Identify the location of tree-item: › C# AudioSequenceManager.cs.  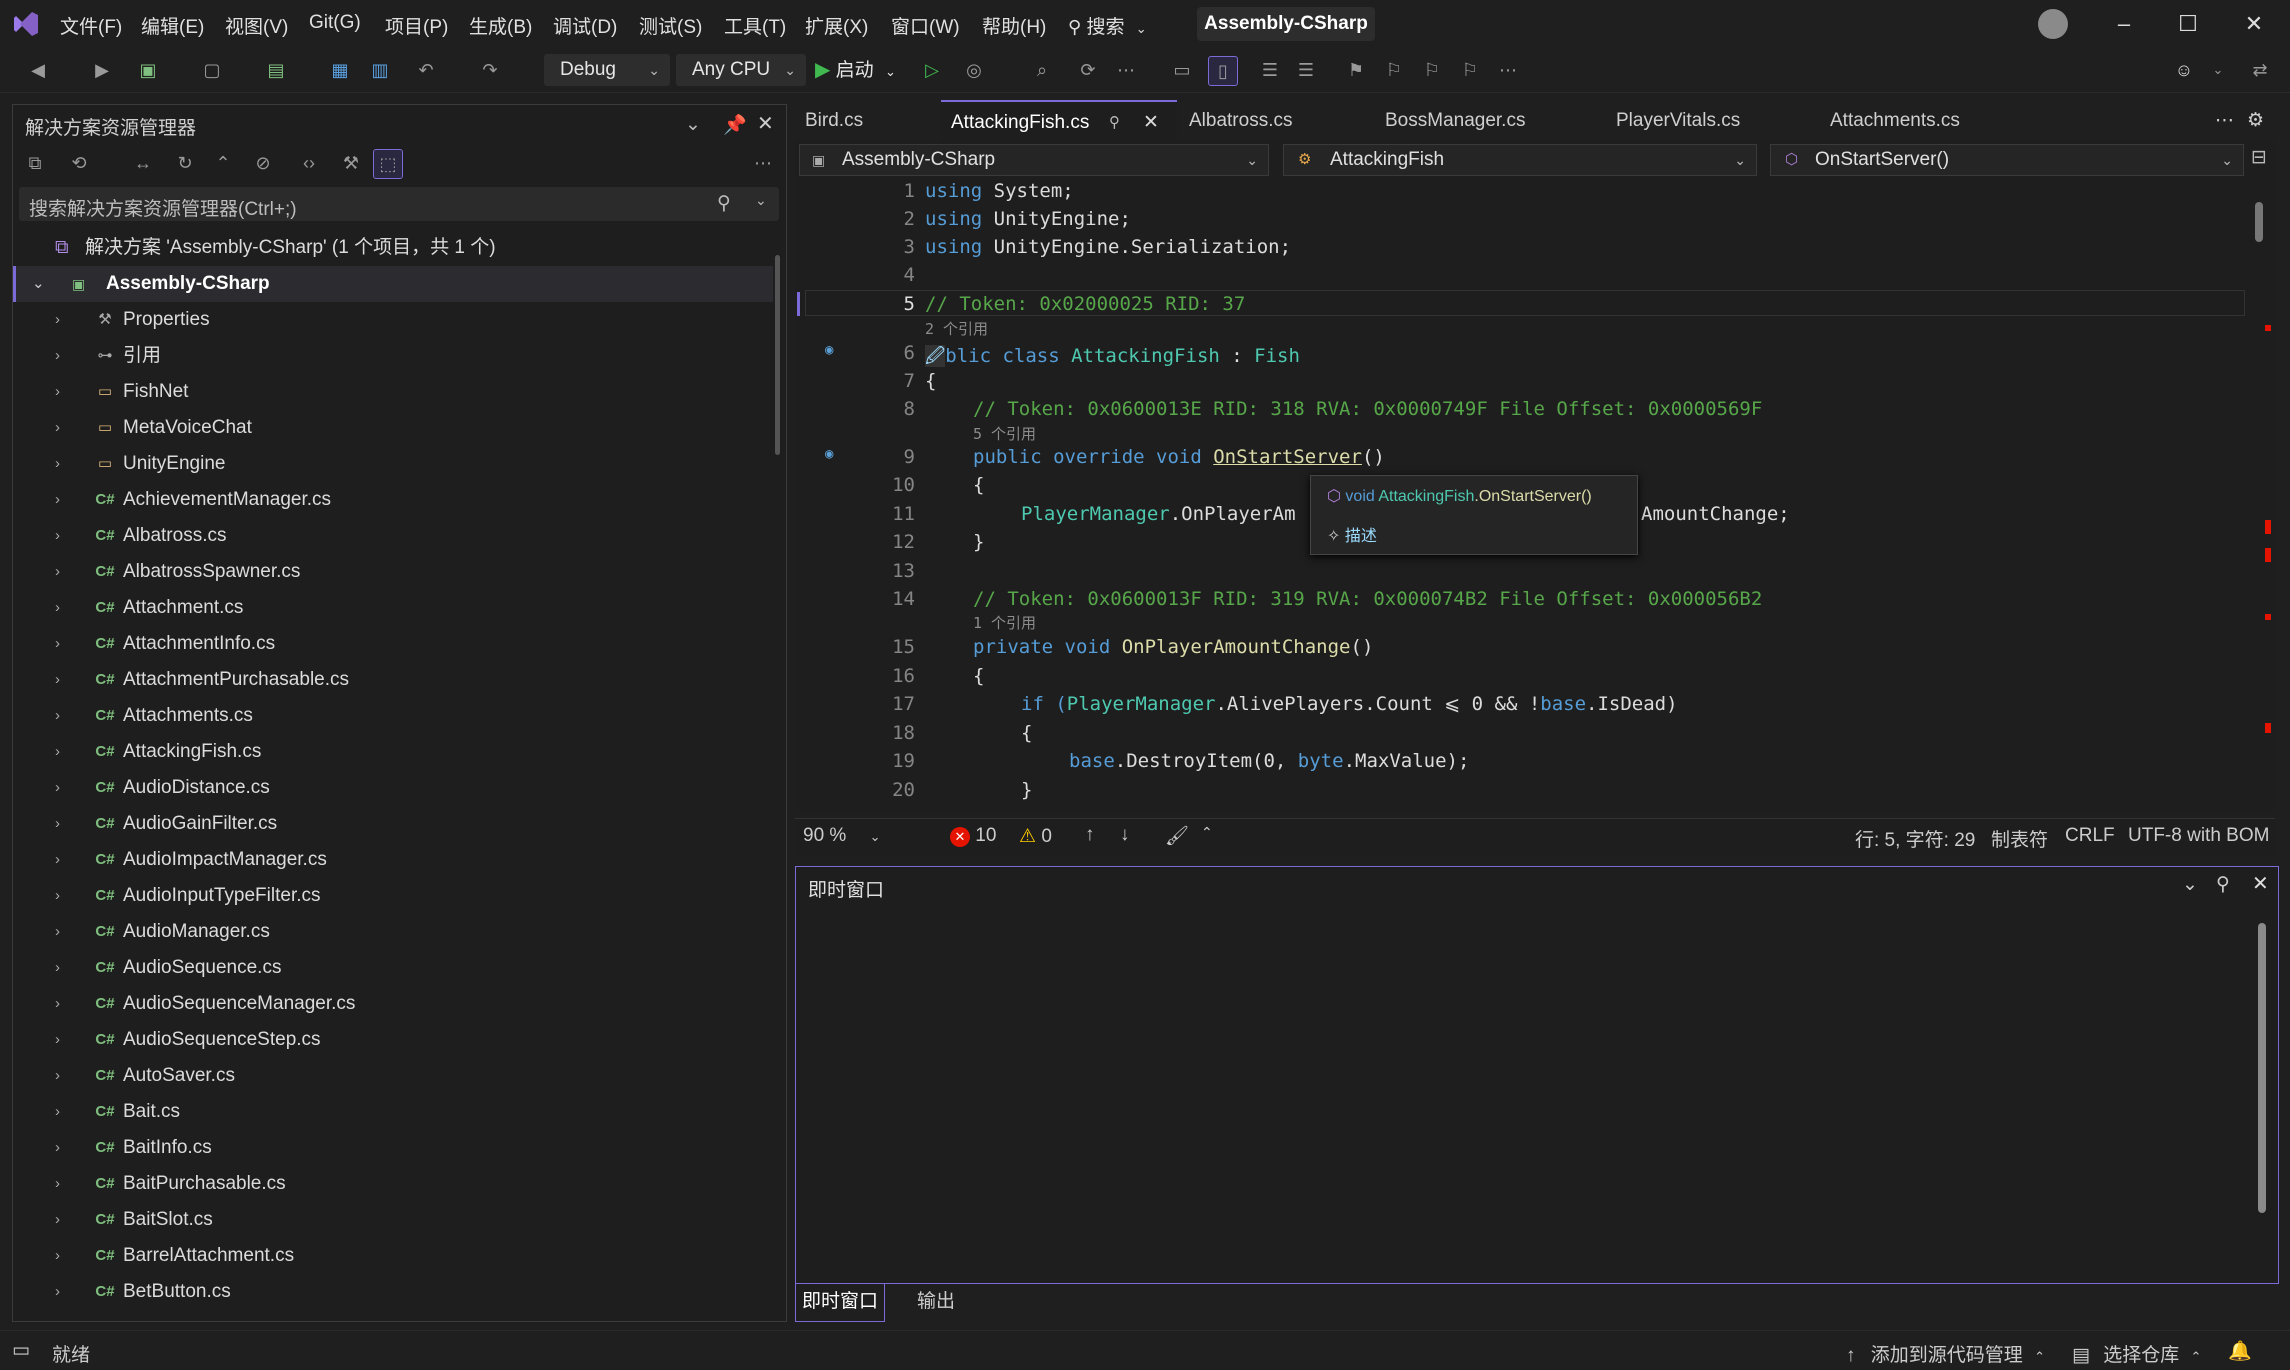
(393, 1004).